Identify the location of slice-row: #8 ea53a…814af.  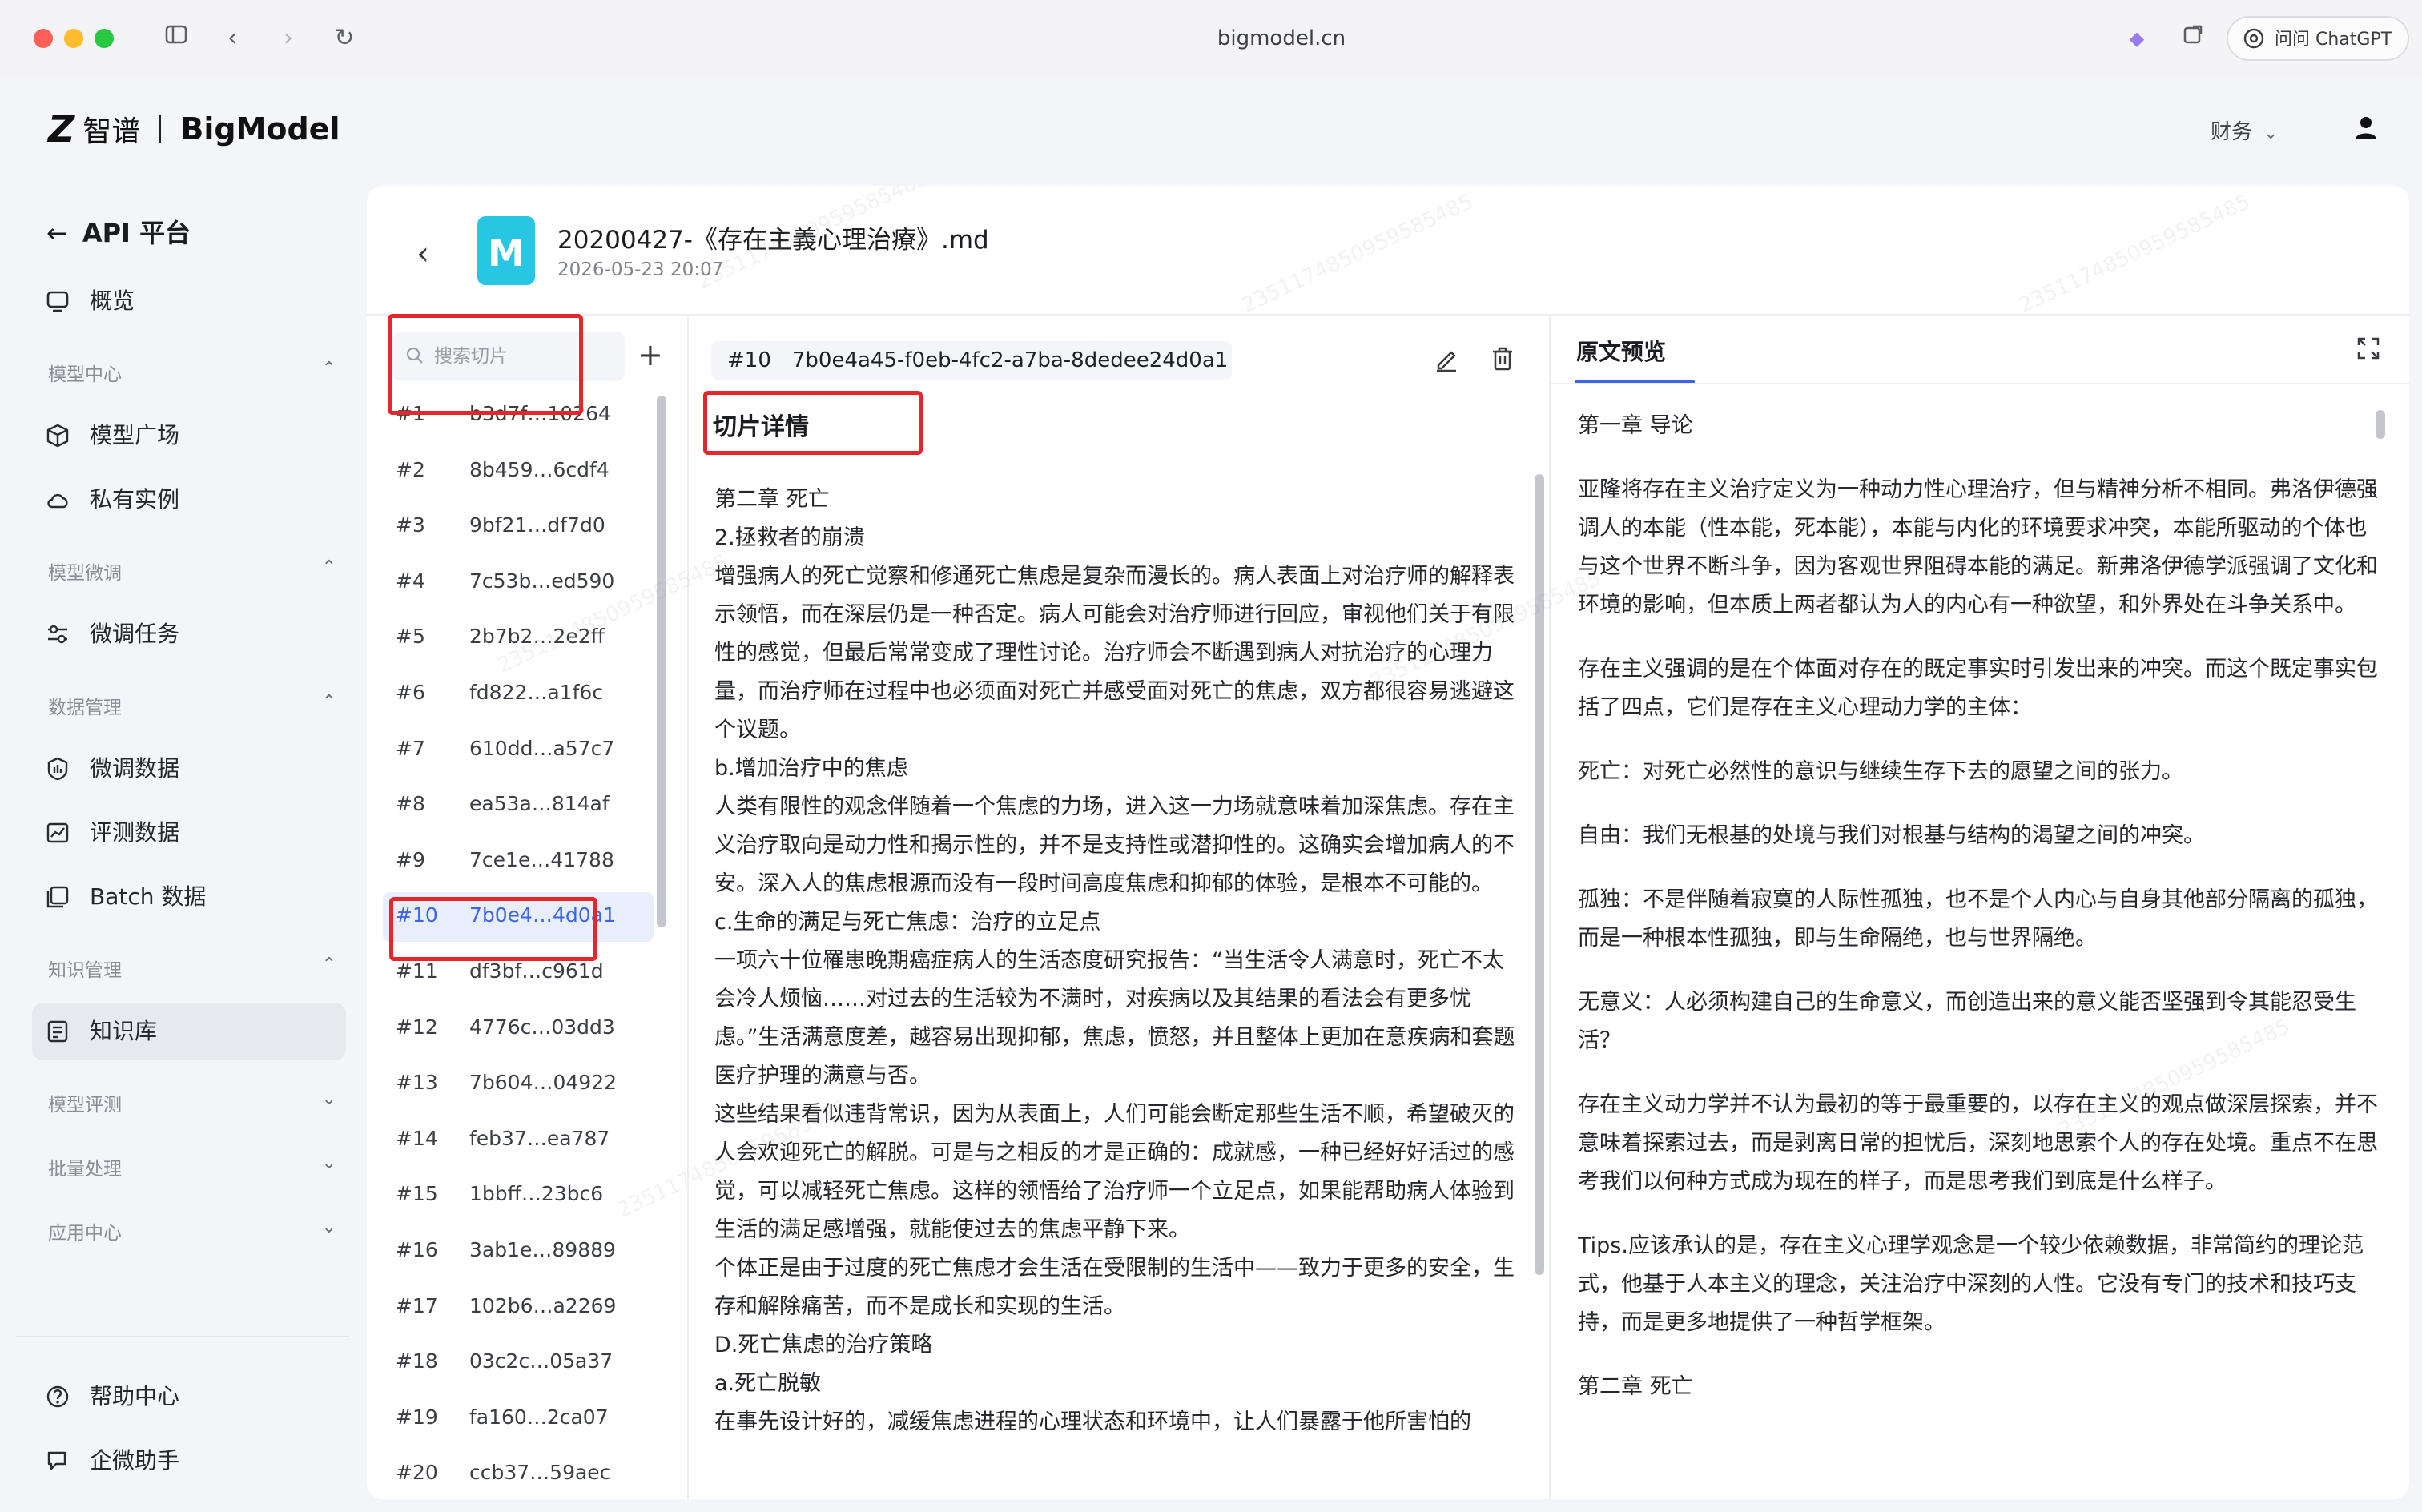
(518, 805).